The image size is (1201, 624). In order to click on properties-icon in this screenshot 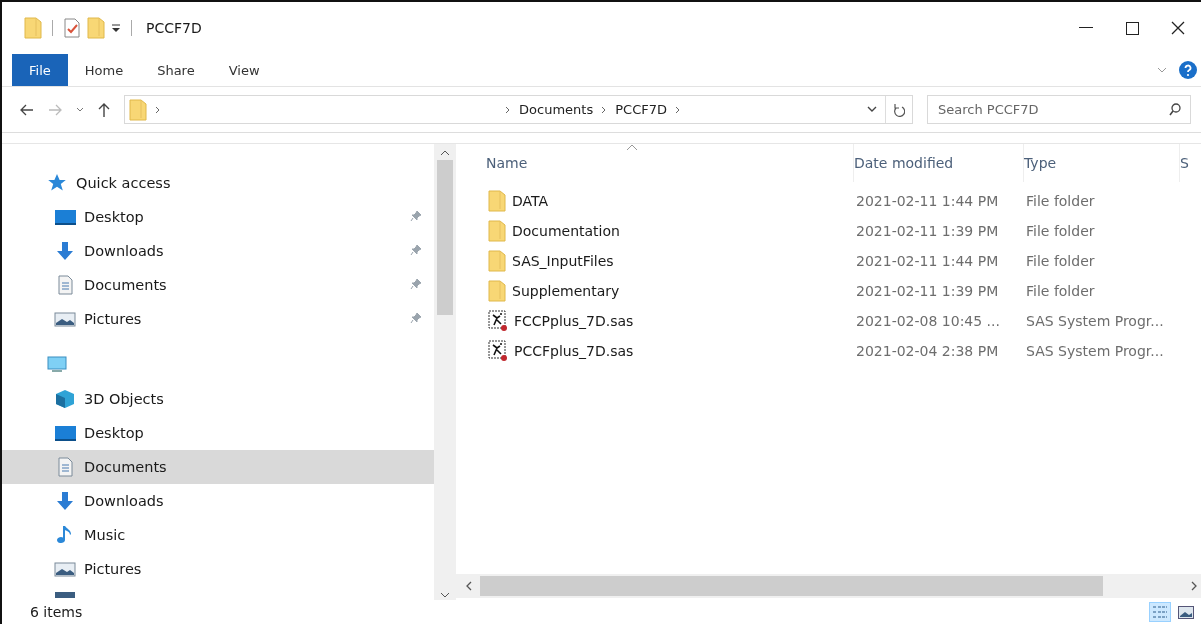, I will do `click(72, 28)`.